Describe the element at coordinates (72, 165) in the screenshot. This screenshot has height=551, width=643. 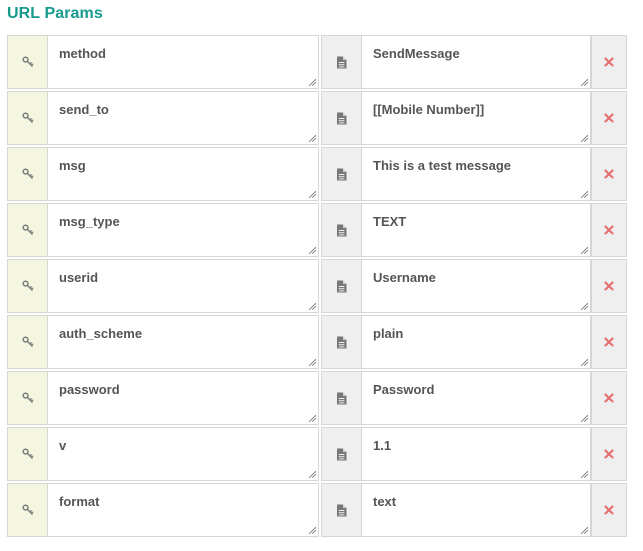
I see `param-key-text: msg` at that location.